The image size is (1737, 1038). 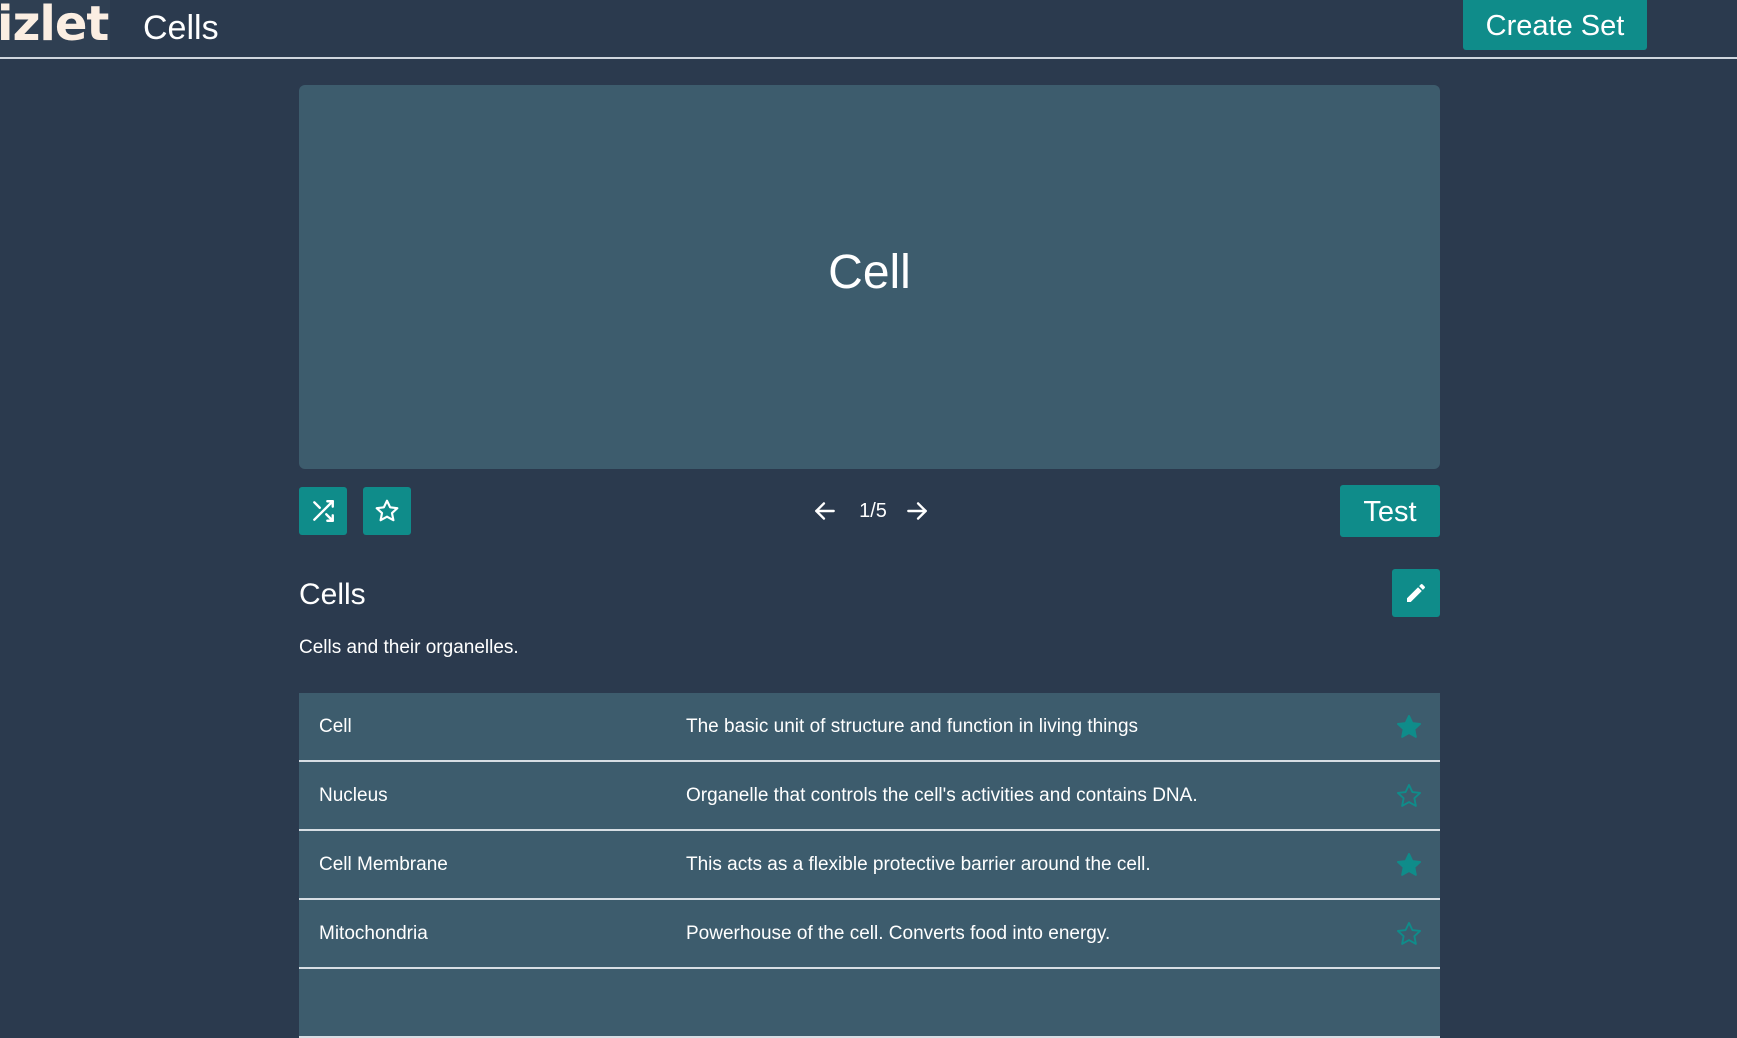 I want to click on pencil-icon, so click(x=1416, y=592).